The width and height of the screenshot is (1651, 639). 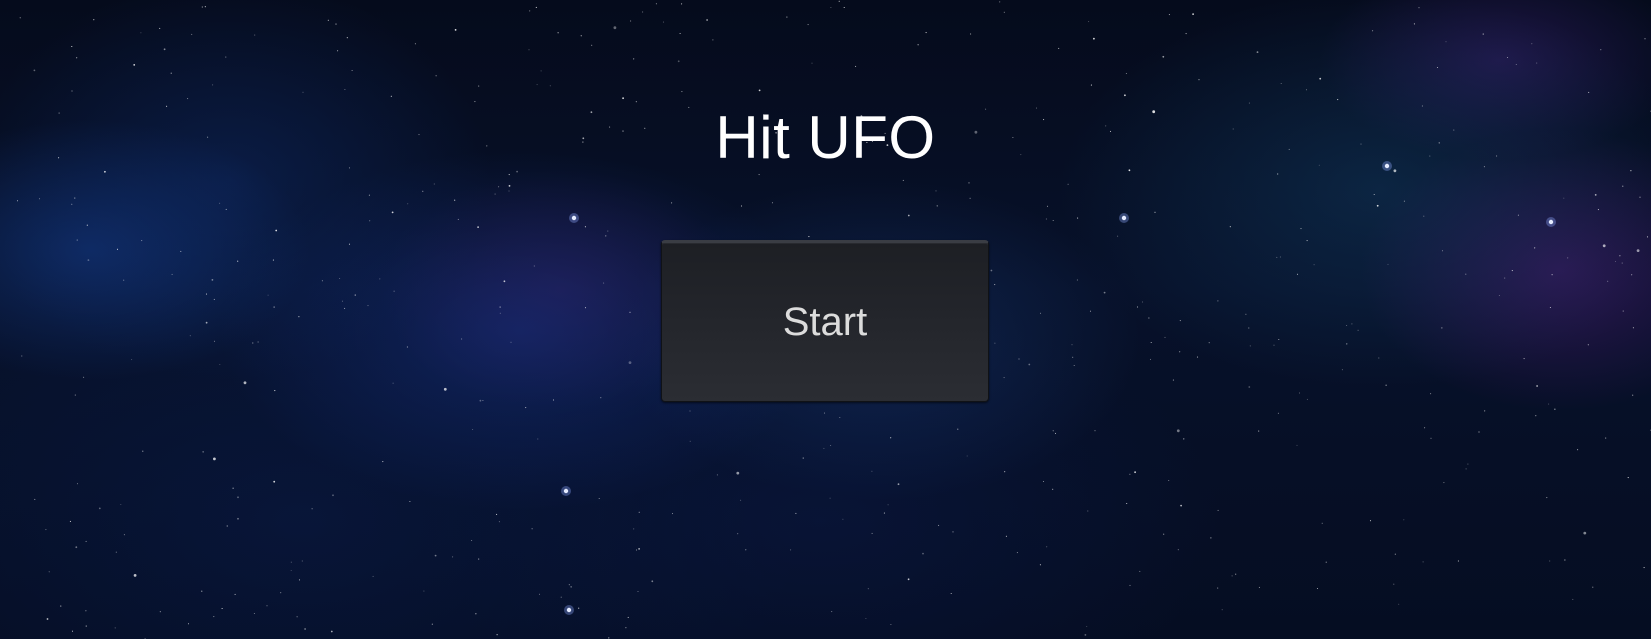 What do you see at coordinates (1551, 222) in the screenshot?
I see `bright-star` at bounding box center [1551, 222].